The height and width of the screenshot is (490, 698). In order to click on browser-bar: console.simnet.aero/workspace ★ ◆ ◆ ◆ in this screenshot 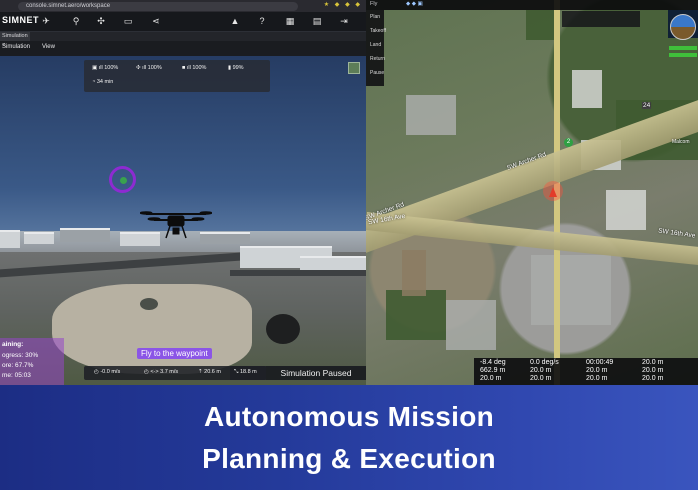, I will do `click(183, 6)`.